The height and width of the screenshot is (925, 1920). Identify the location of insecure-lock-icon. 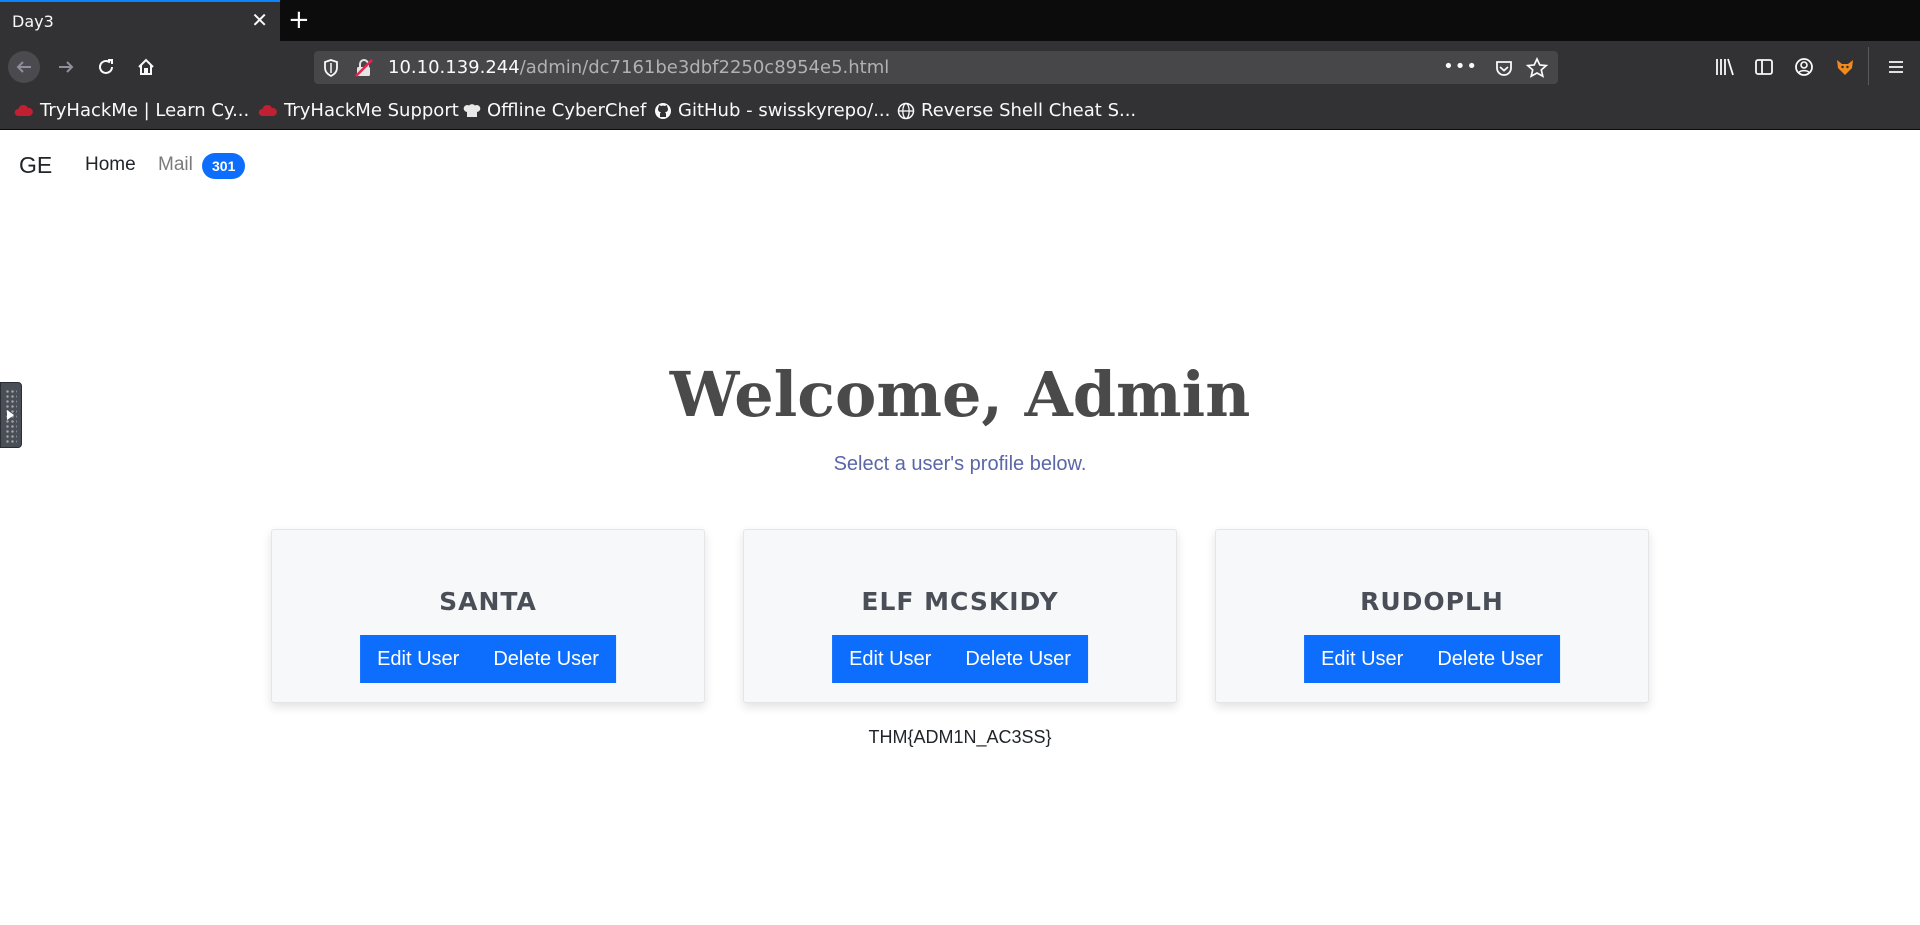
(364, 70).